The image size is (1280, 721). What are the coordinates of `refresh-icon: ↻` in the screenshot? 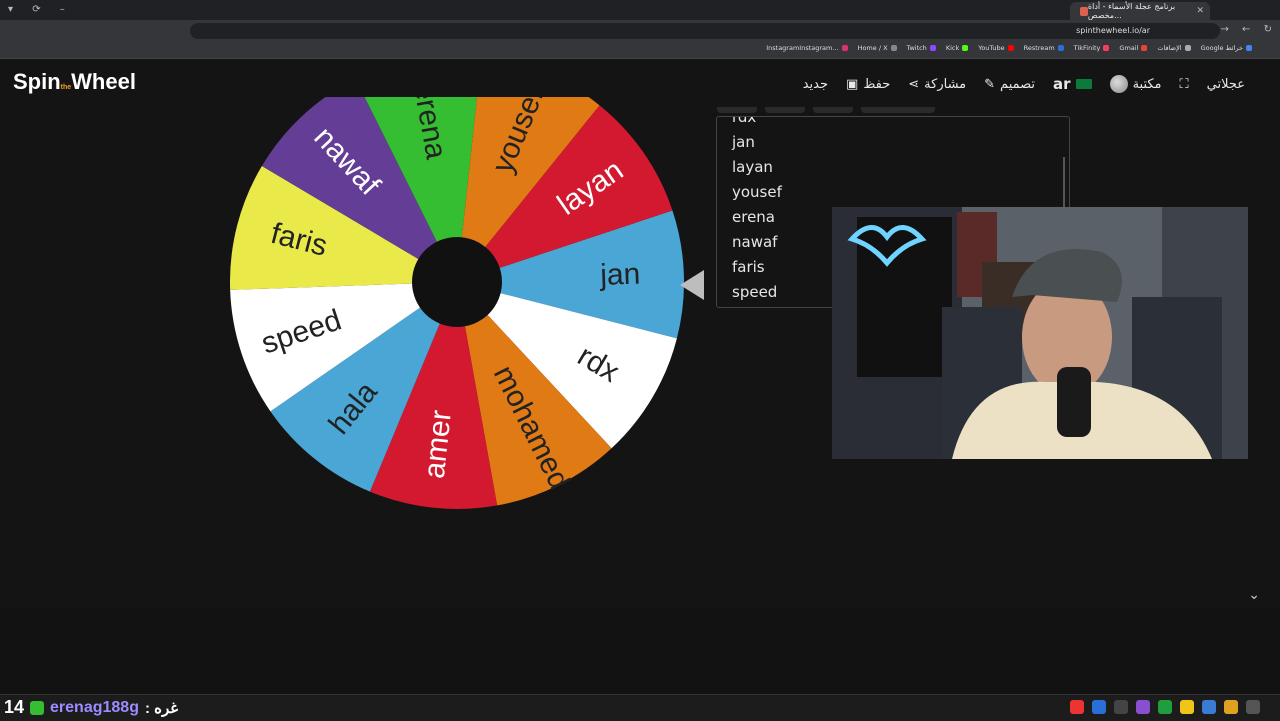 It's located at (1268, 29).